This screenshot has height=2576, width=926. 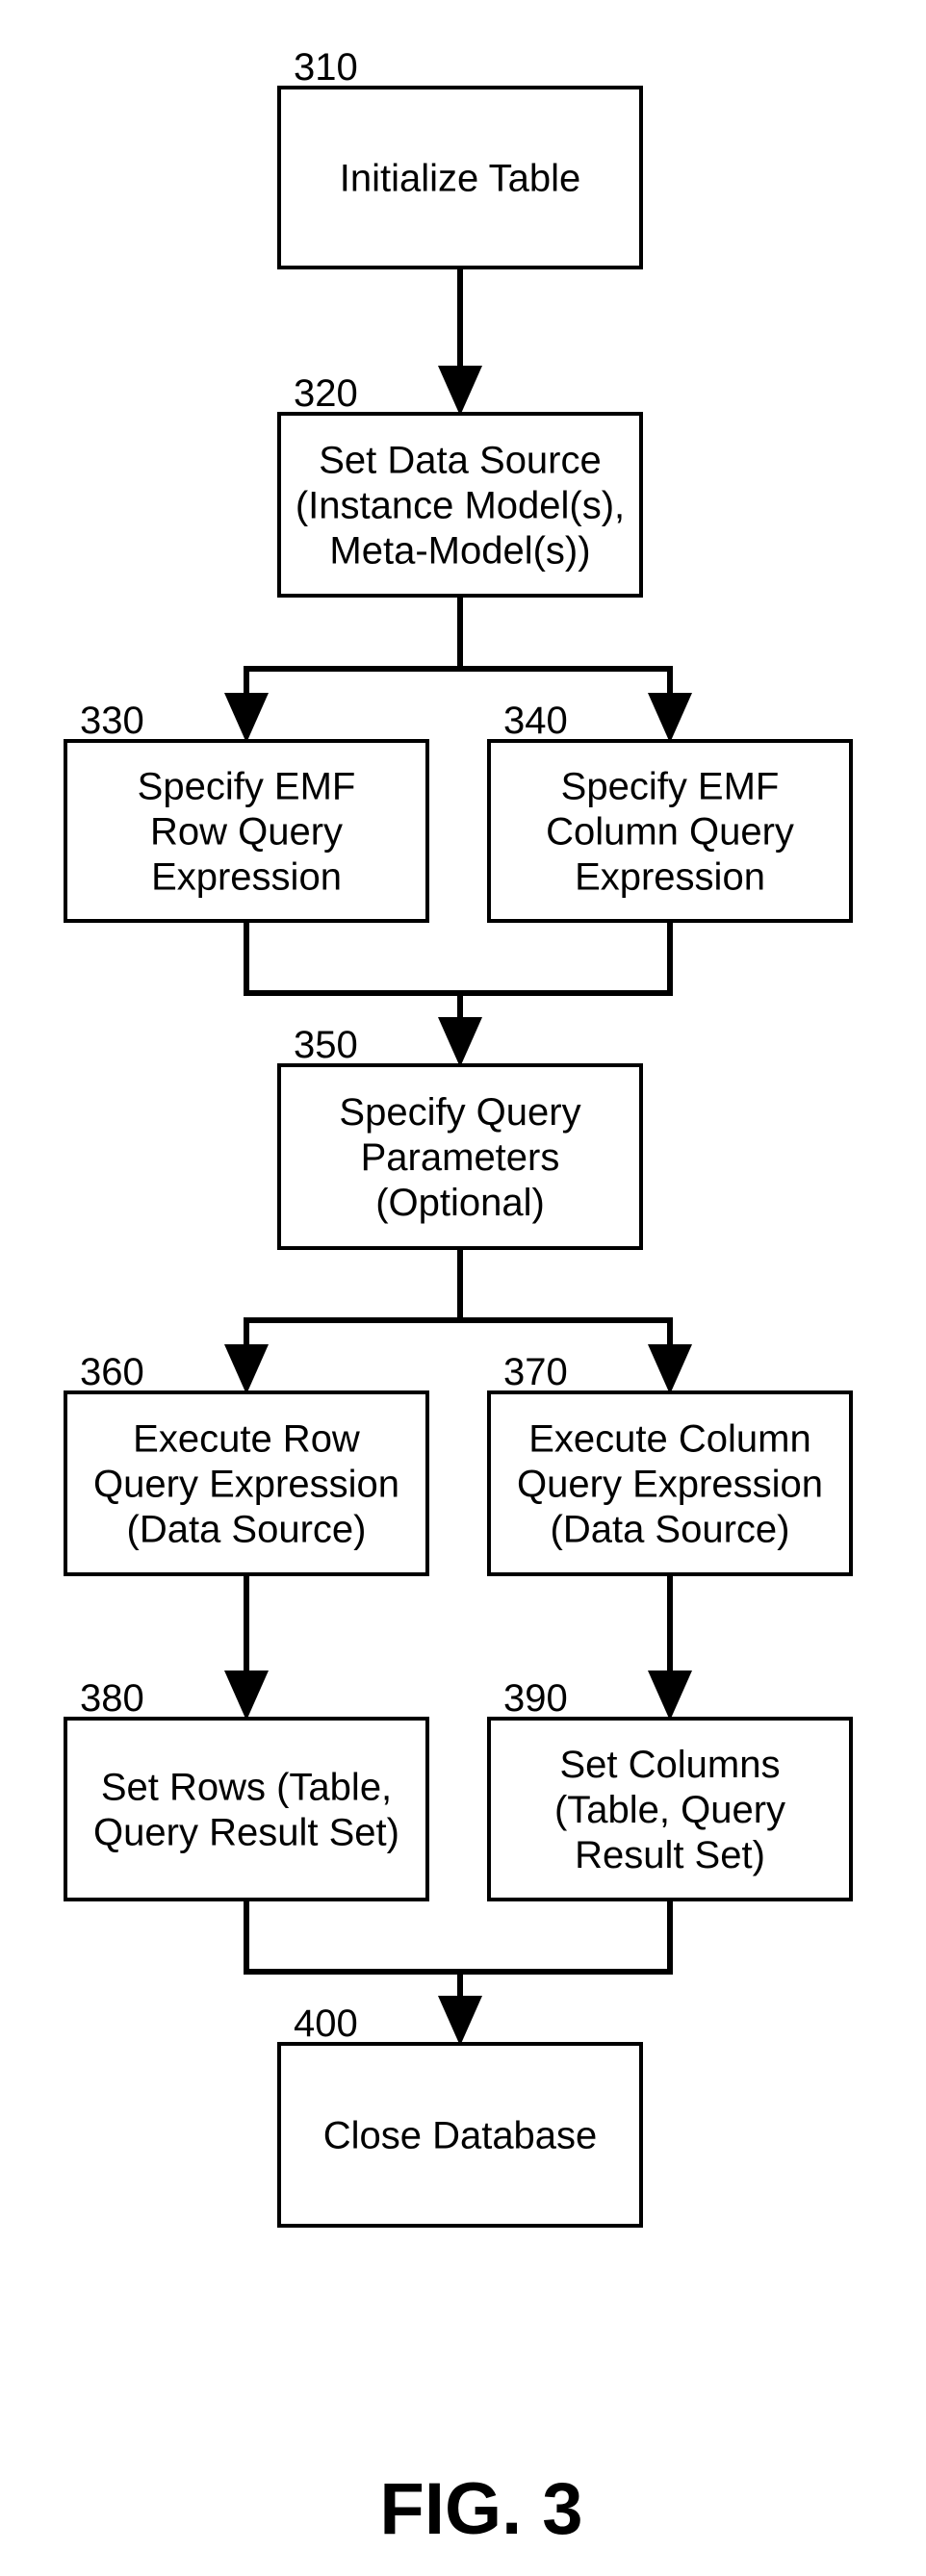 What do you see at coordinates (112, 721) in the screenshot?
I see `step-reference-number: 330` at bounding box center [112, 721].